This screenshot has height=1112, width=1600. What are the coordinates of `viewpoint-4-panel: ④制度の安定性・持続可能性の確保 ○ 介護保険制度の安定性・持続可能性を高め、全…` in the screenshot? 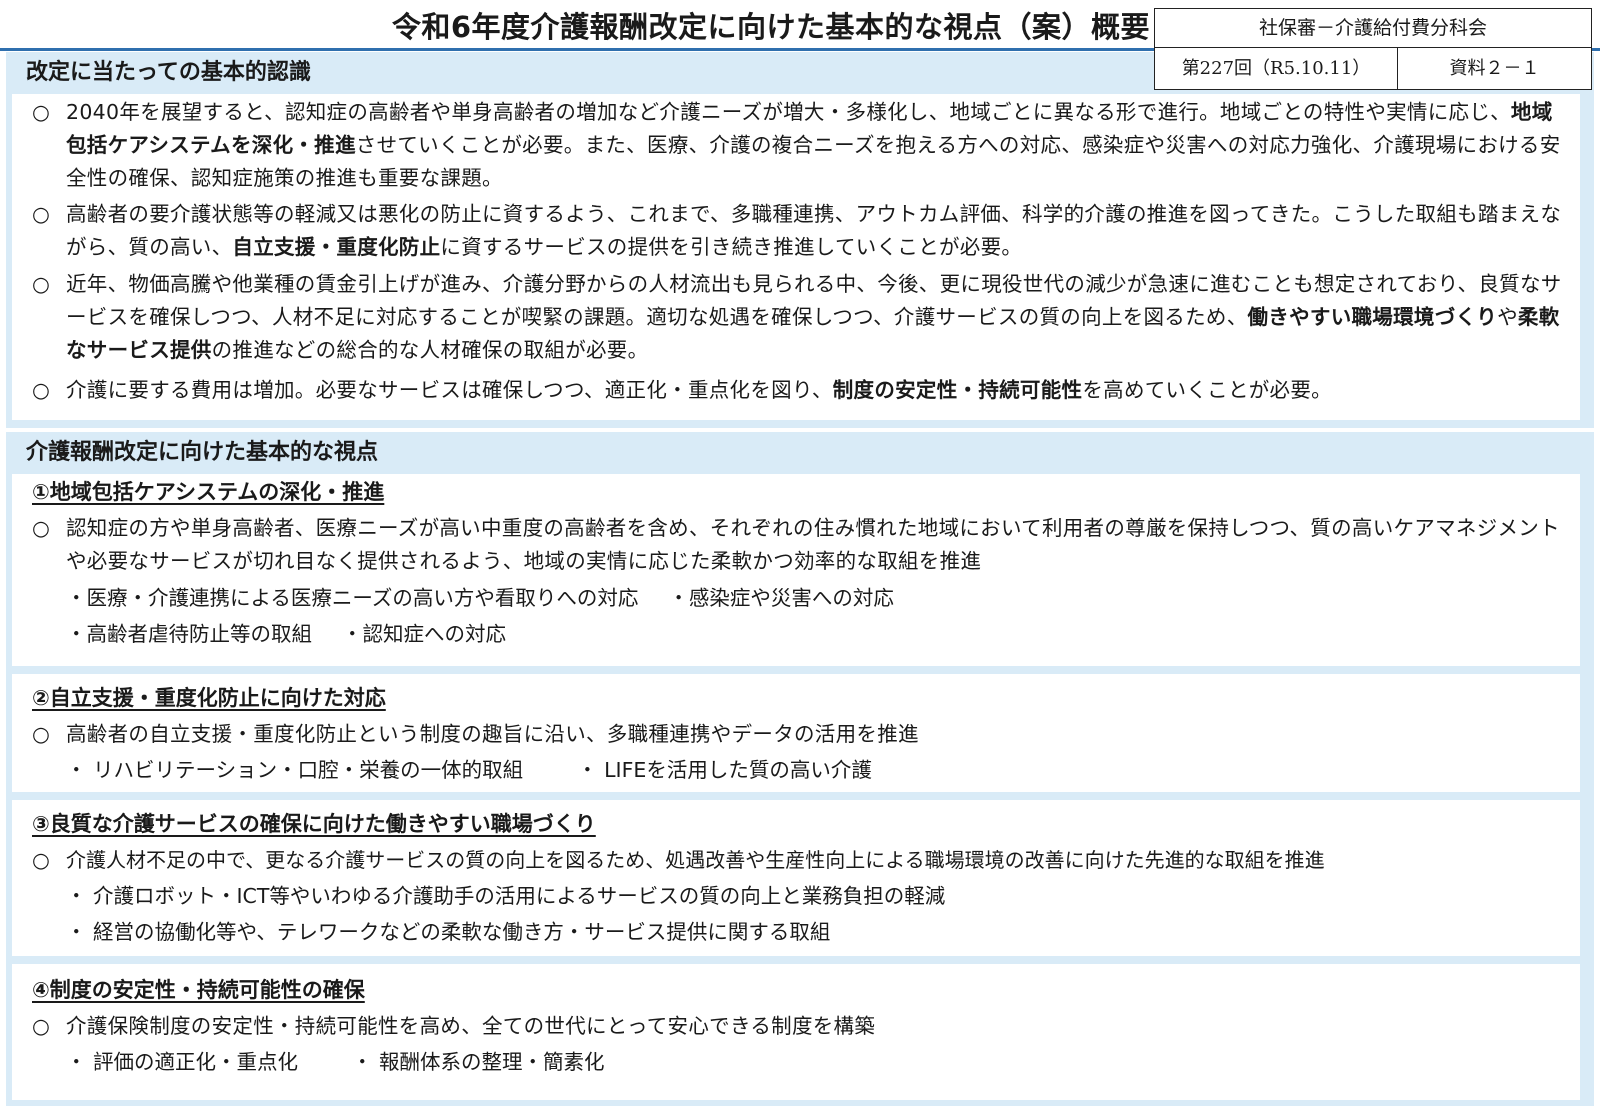 It's located at (796, 1032).